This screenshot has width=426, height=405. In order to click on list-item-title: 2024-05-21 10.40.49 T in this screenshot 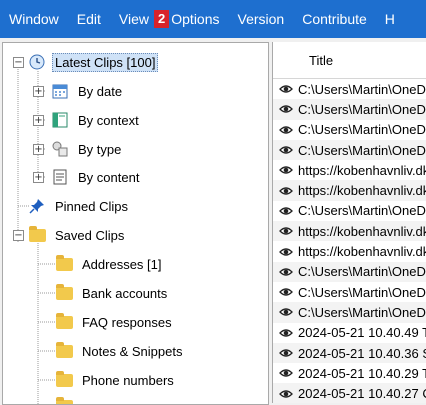, I will do `click(362, 333)`.